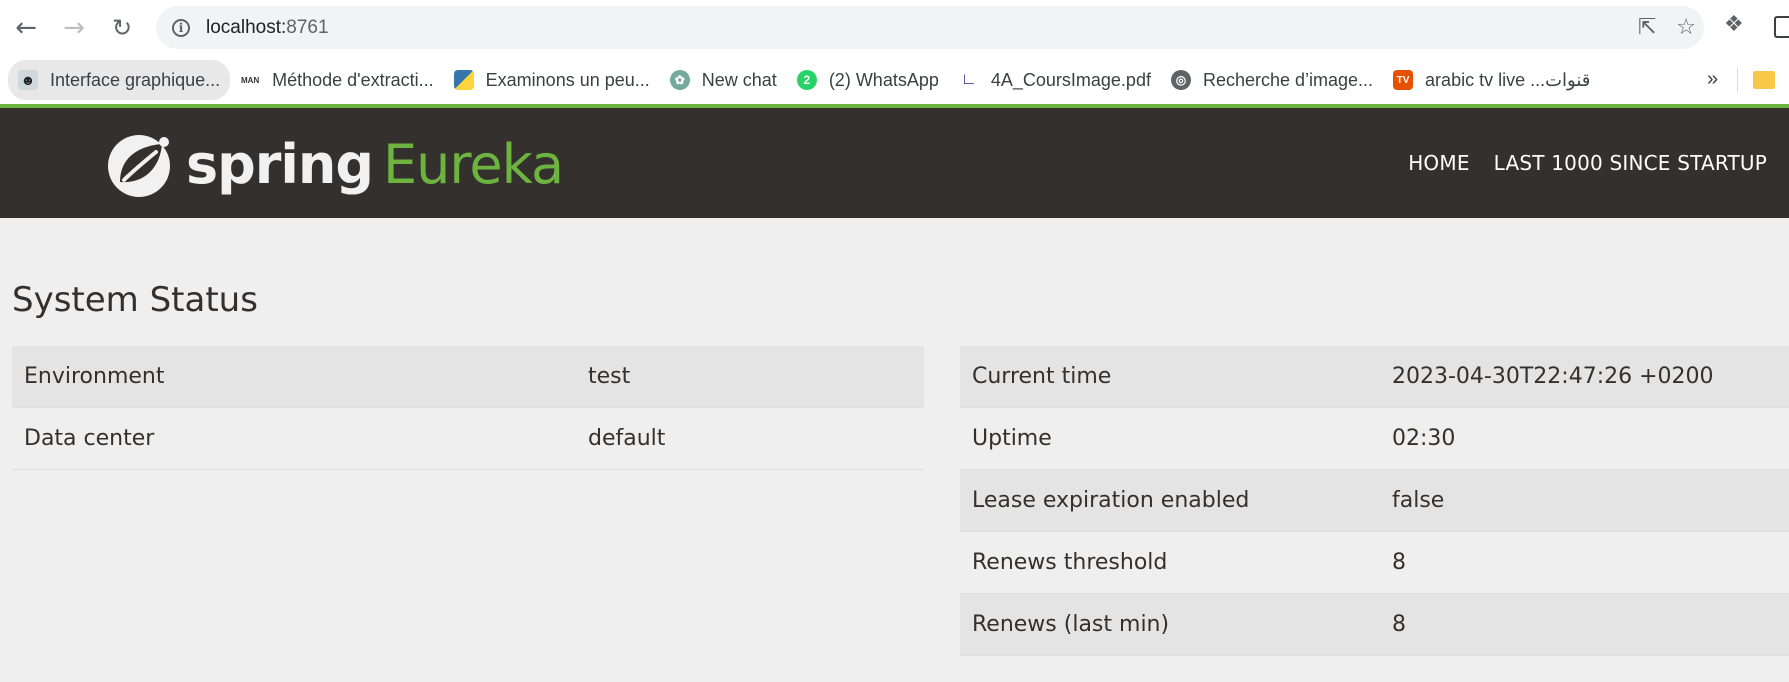  Describe the element at coordinates (1781, 27) in the screenshot. I see `side-panel-icon` at that location.